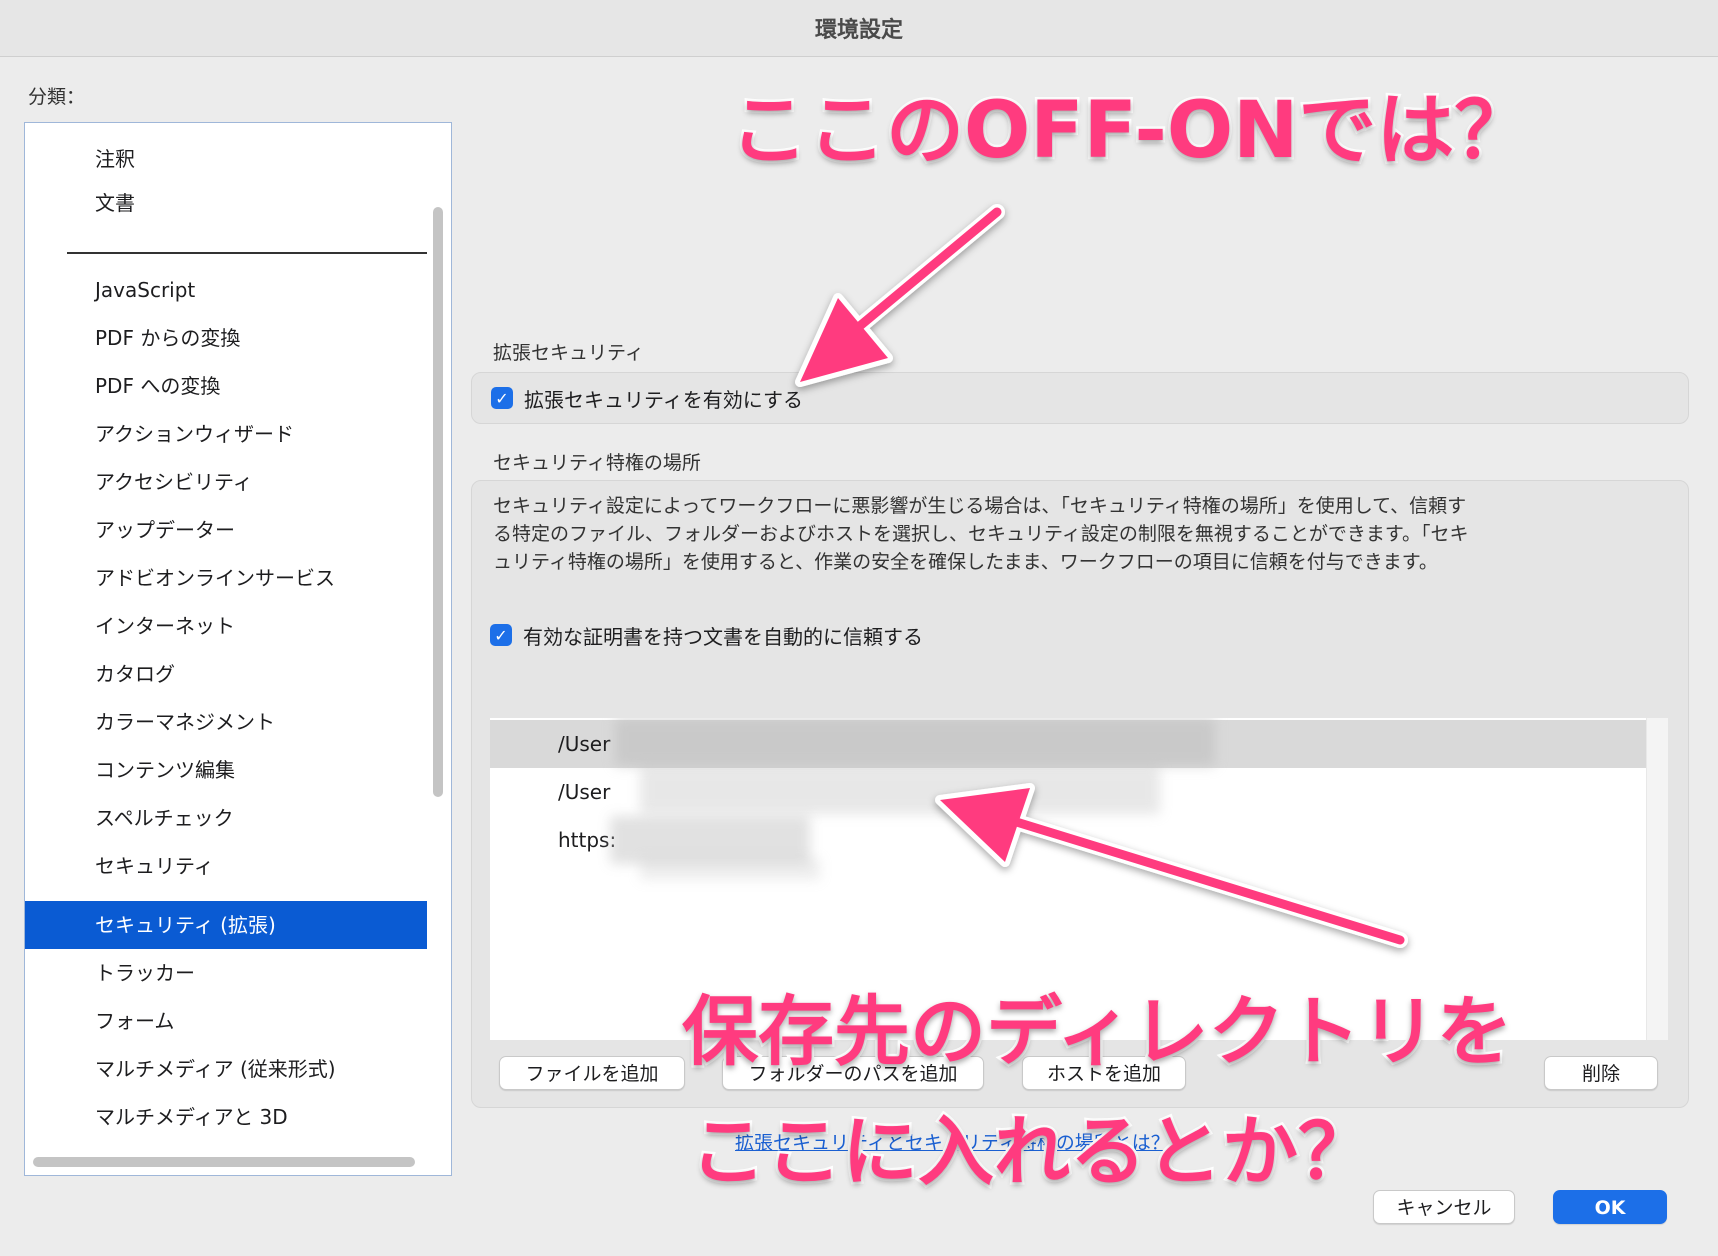  Describe the element at coordinates (1171, 865) in the screenshot. I see `arrow-to-list` at that location.